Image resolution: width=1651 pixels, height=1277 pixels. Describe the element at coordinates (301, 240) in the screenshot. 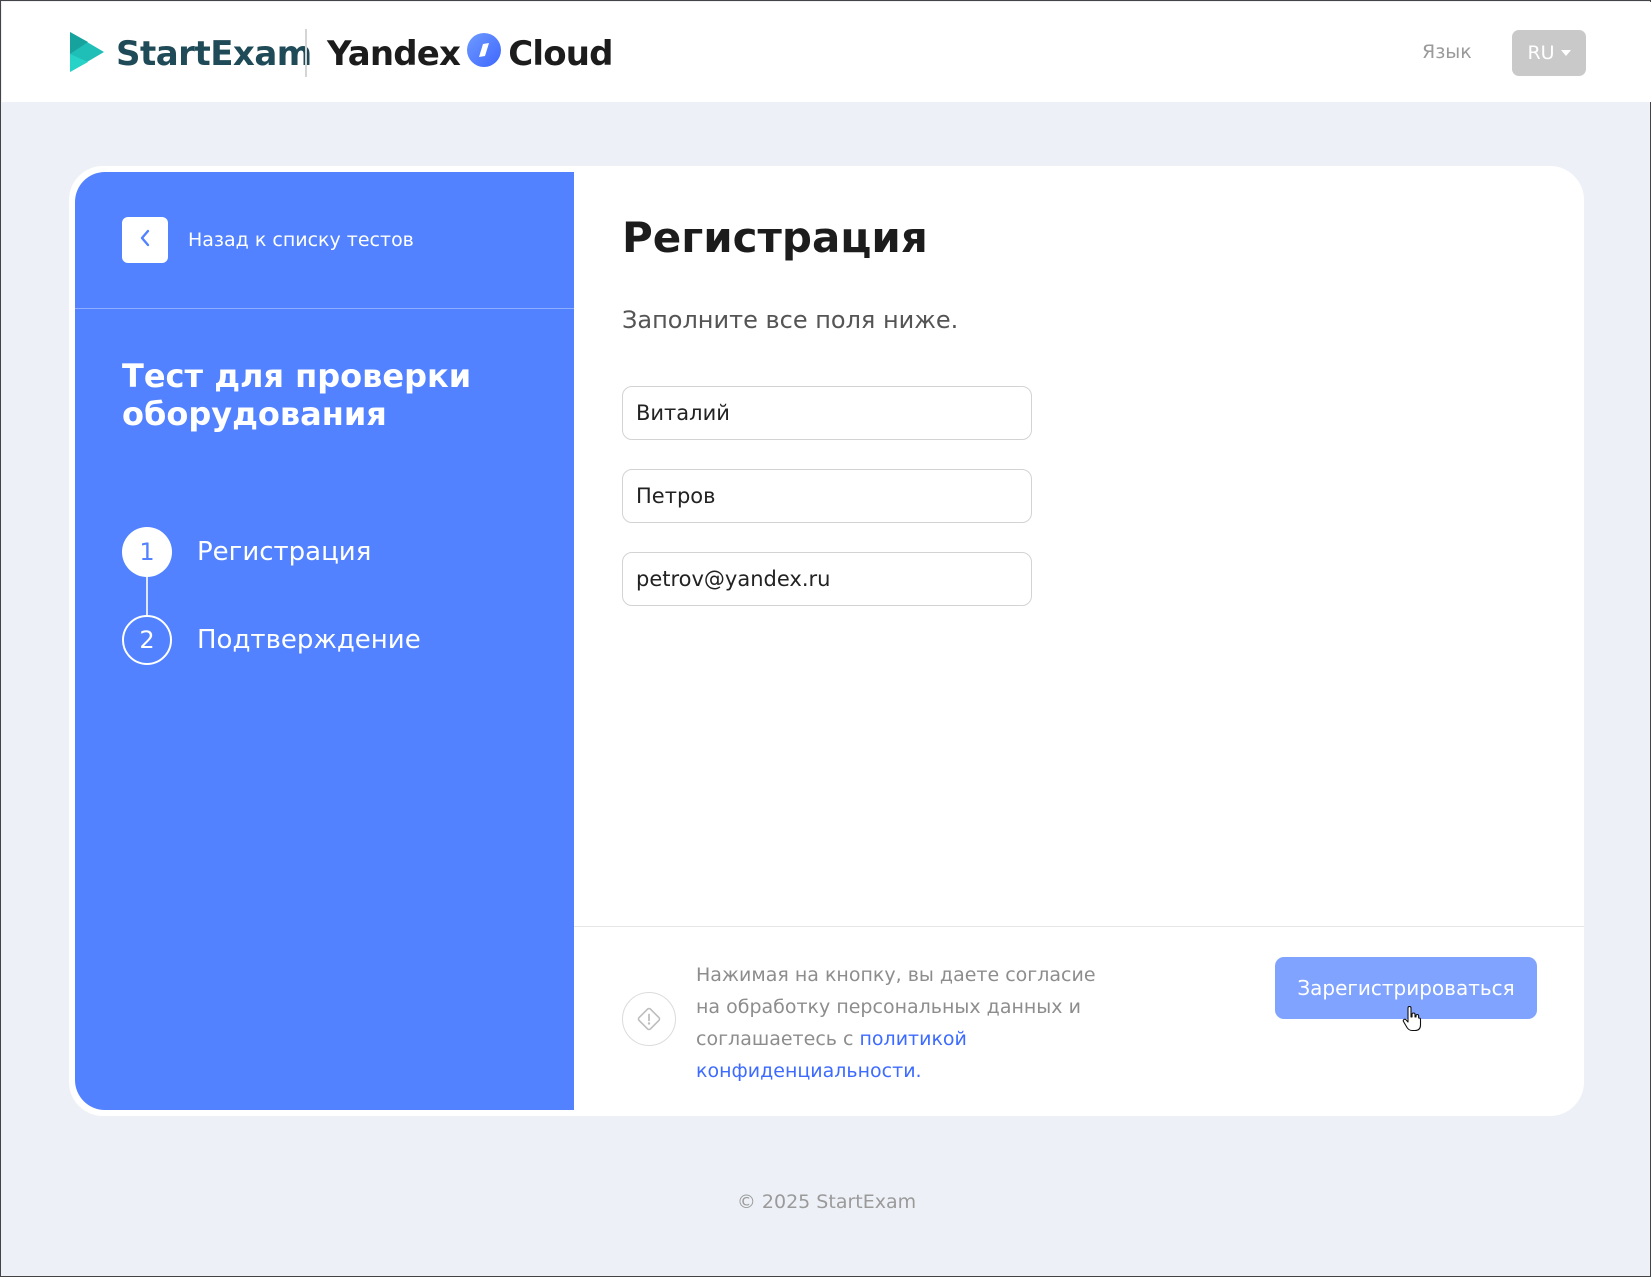

I see `back-label: Назад к списку тестов` at that location.